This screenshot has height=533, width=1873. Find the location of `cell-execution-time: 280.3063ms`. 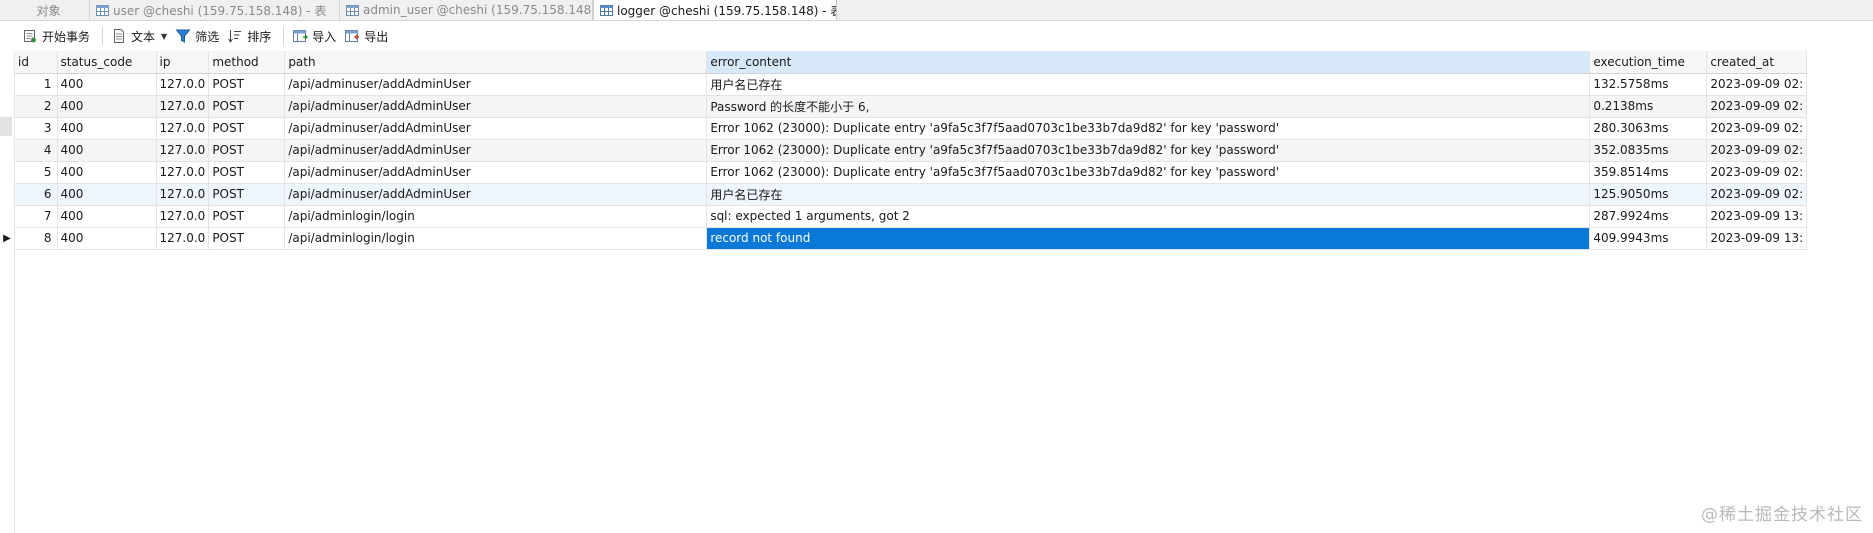

cell-execution-time: 280.3063ms is located at coordinates (1648, 128).